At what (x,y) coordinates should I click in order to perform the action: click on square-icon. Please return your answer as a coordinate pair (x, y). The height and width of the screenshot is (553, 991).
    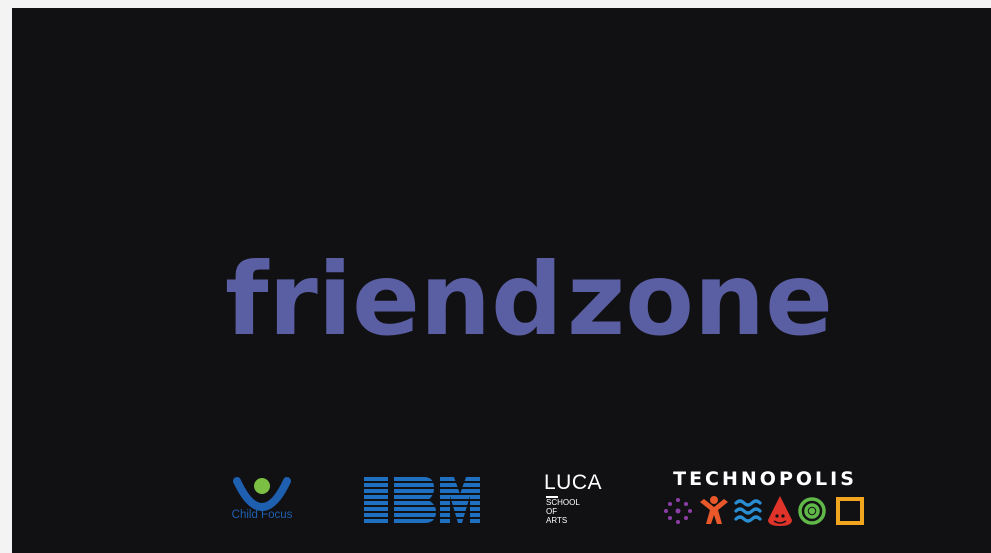
    Looking at the image, I should click on (850, 511).